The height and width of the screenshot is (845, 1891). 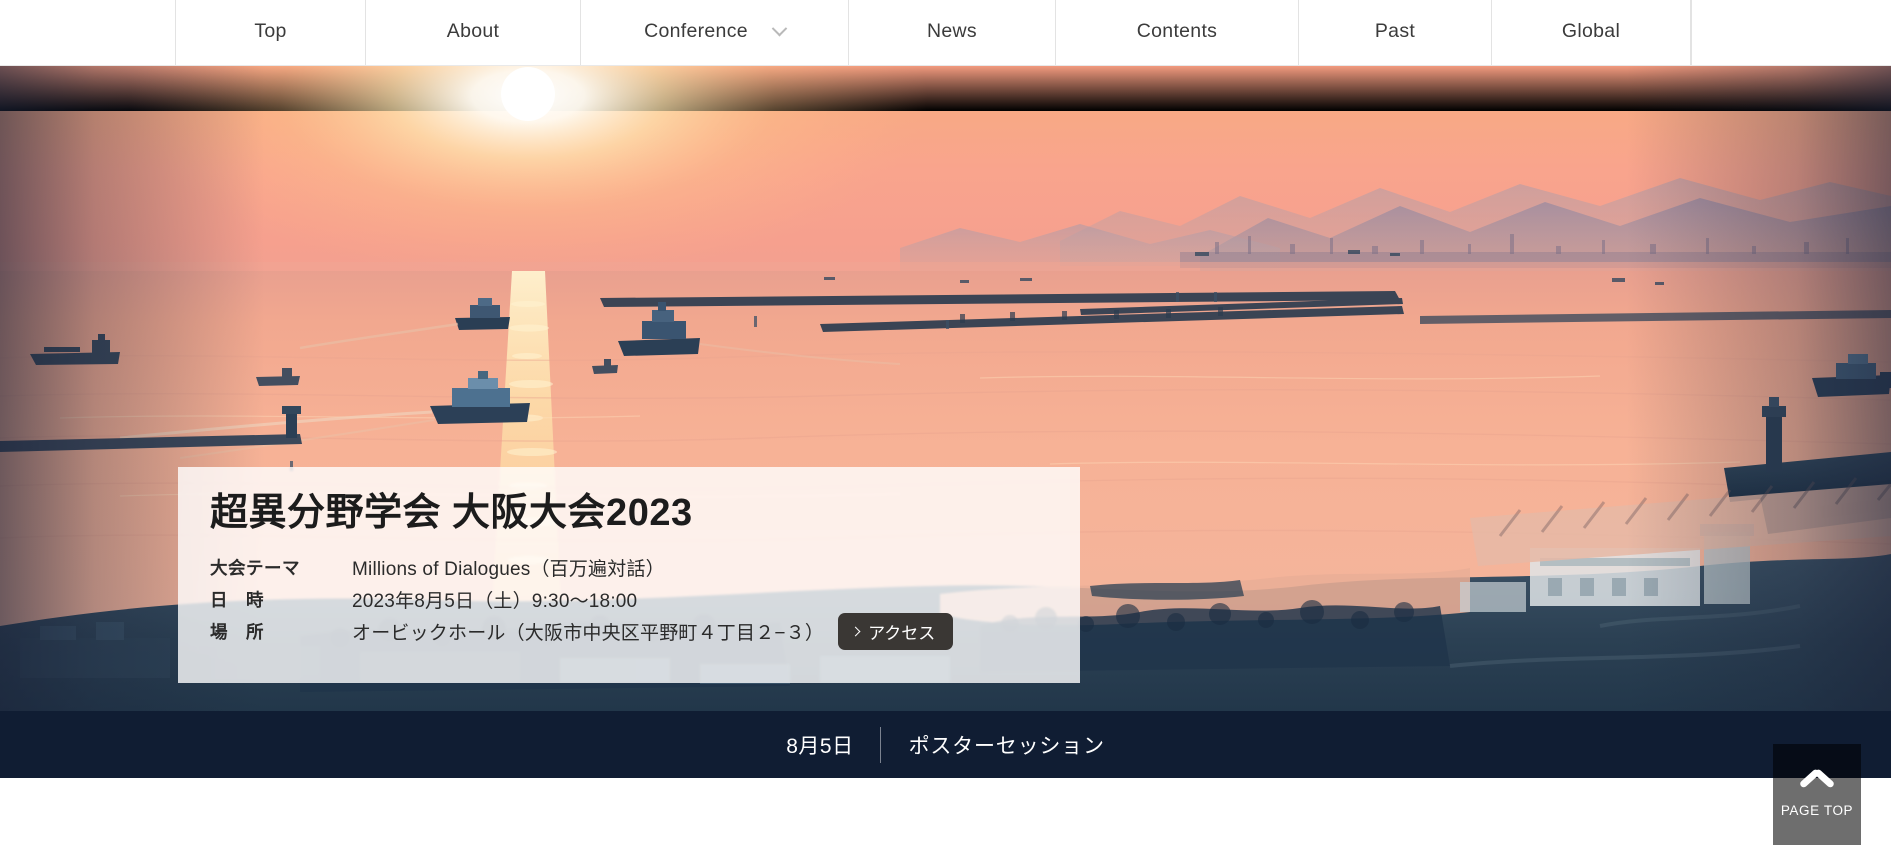 I want to click on detail-row-venue: 場 所 オービックホール（大阪市中央区平野町４丁目２−３） アクセス, so click(x=645, y=632).